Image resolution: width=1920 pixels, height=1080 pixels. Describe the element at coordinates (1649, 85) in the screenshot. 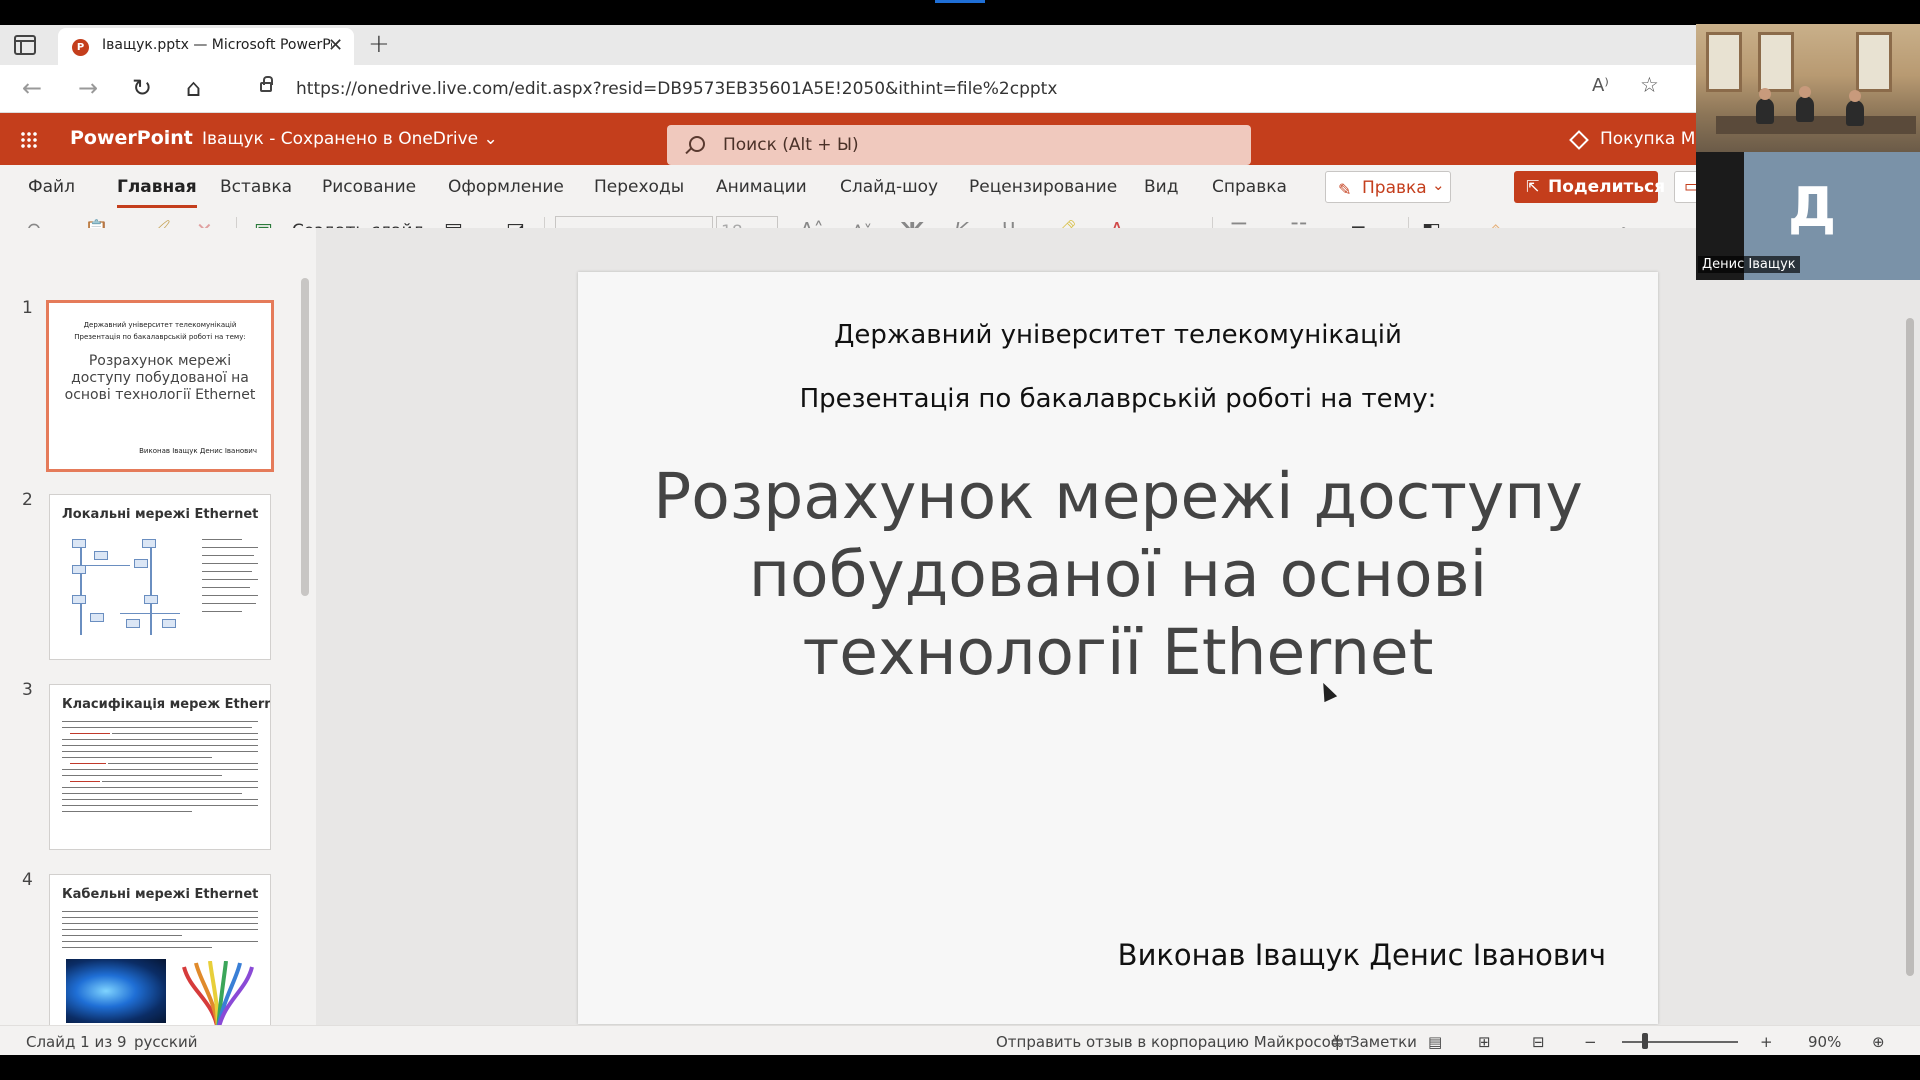

I see `favorites-star-icon: ☆` at that location.